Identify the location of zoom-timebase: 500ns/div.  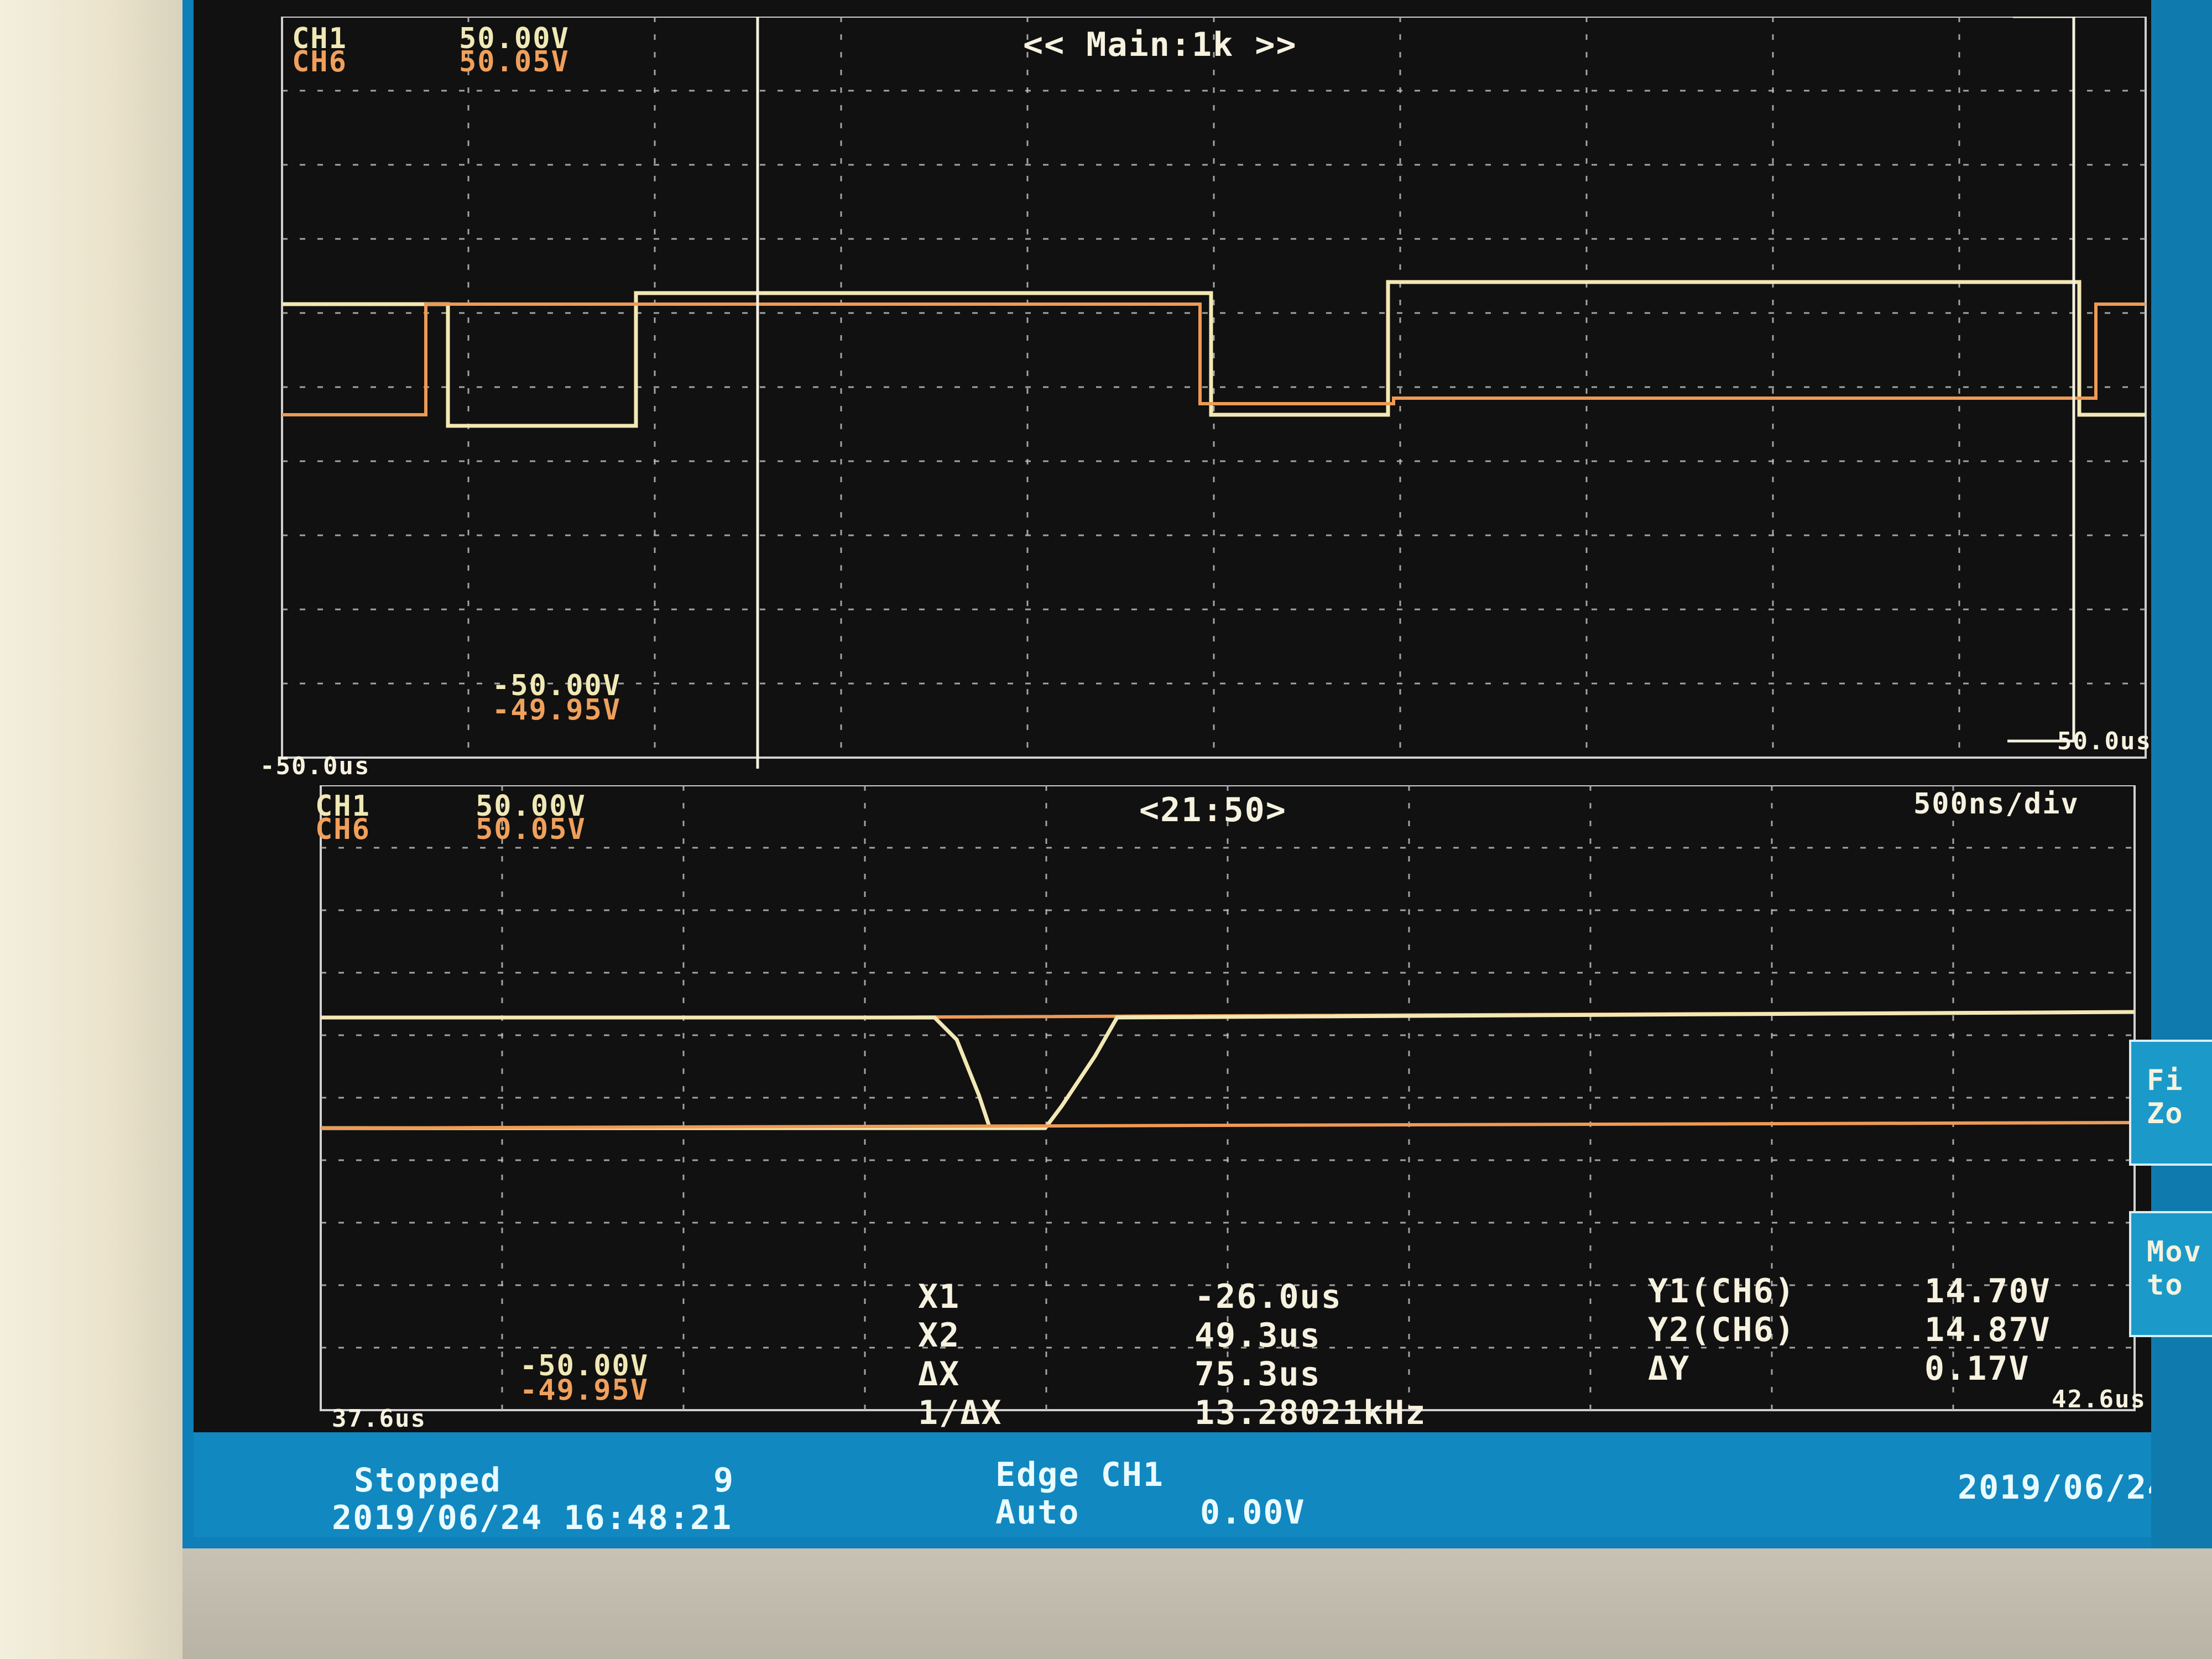
(1996, 804).